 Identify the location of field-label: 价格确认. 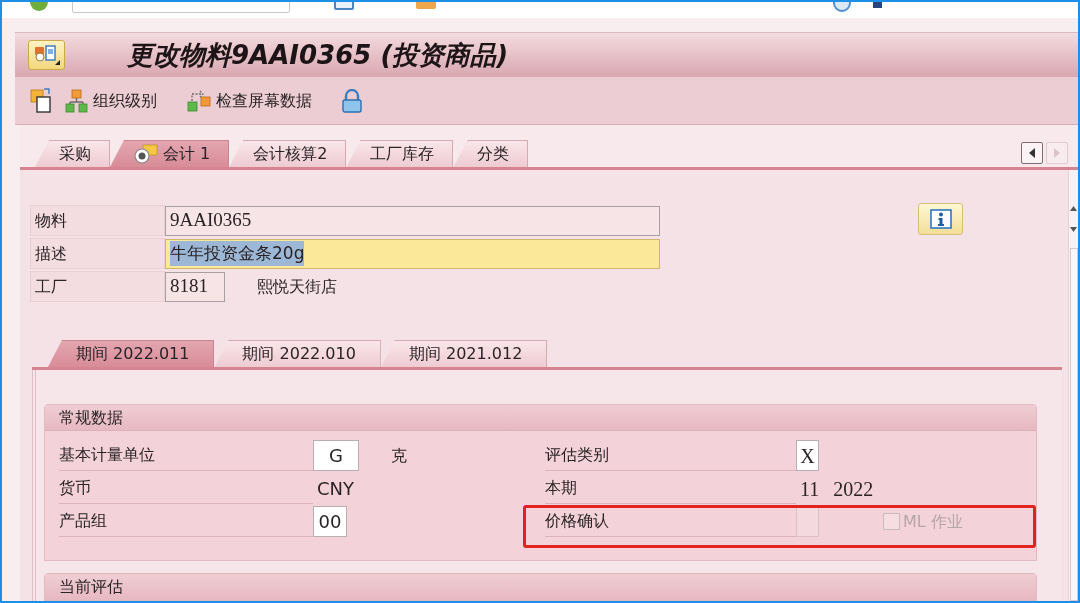
(670, 521).